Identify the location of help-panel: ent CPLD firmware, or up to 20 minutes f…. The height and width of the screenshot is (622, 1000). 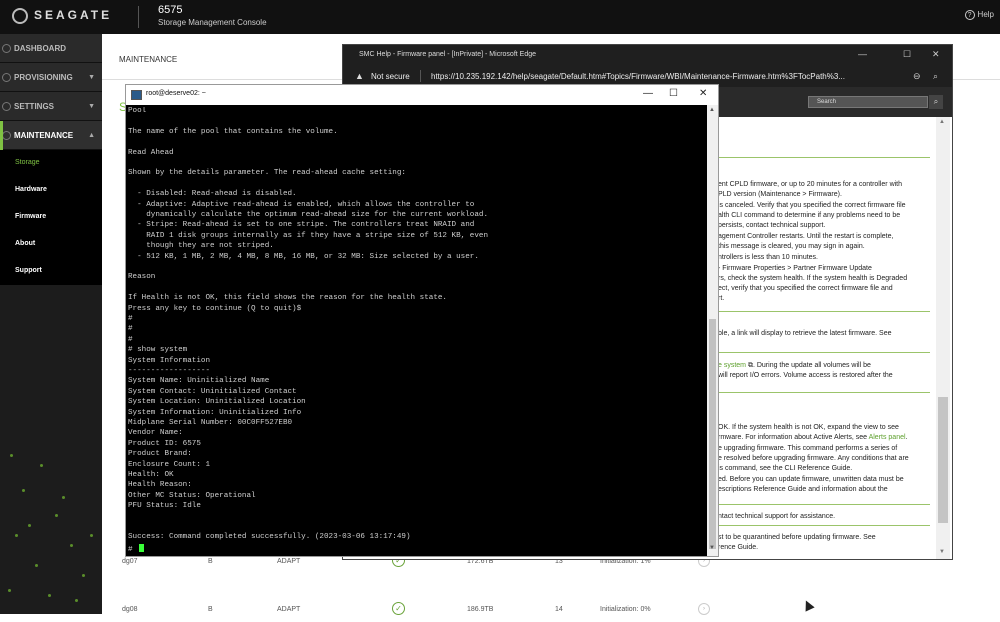
(820, 357).